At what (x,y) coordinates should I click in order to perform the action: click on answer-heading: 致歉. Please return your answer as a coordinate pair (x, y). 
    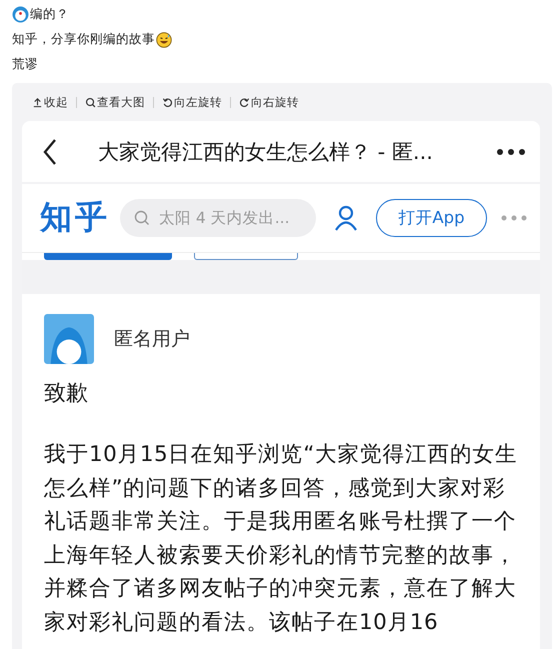
    Looking at the image, I should click on (66, 394).